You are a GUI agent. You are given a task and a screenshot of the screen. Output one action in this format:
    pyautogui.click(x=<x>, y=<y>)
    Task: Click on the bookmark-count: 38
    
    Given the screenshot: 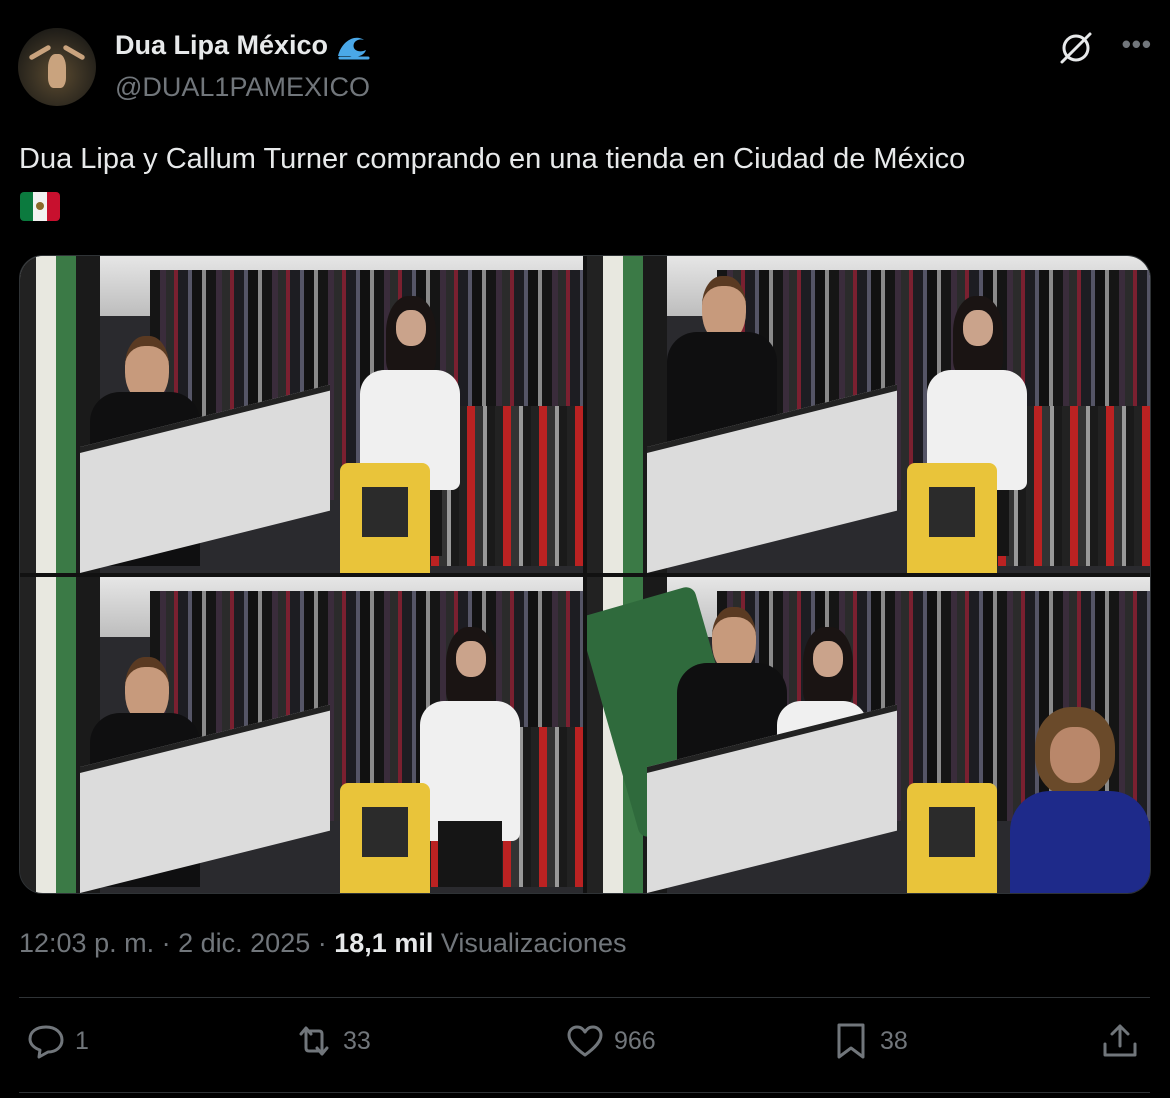 What is the action you would take?
    pyautogui.click(x=894, y=1040)
    